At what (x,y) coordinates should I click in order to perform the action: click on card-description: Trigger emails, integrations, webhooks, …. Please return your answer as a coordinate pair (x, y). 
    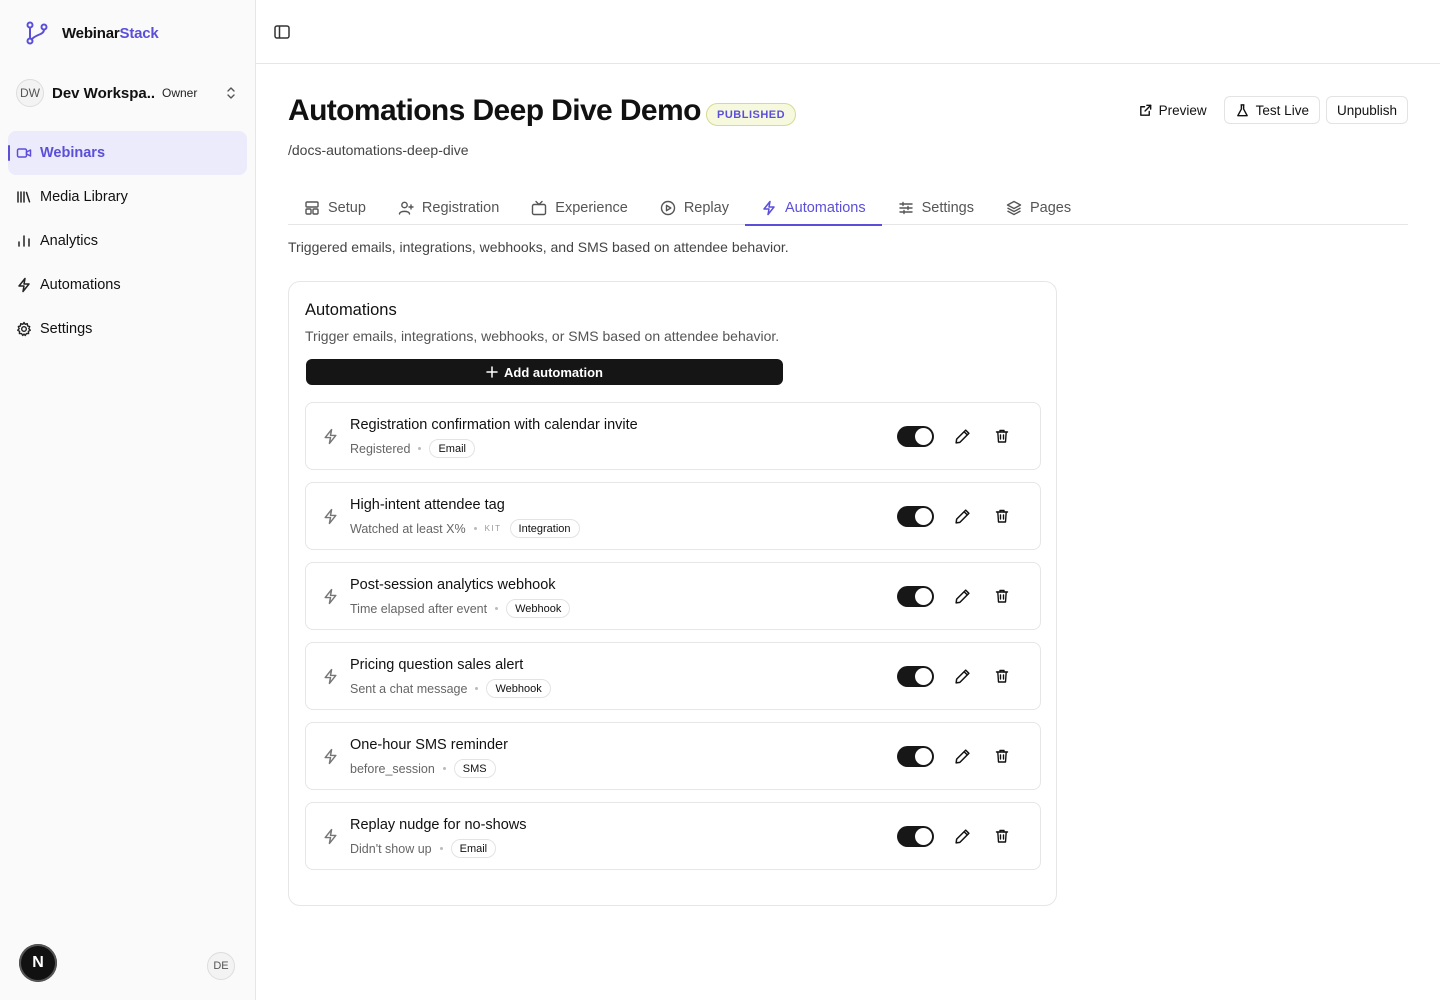
    Looking at the image, I should click on (542, 336).